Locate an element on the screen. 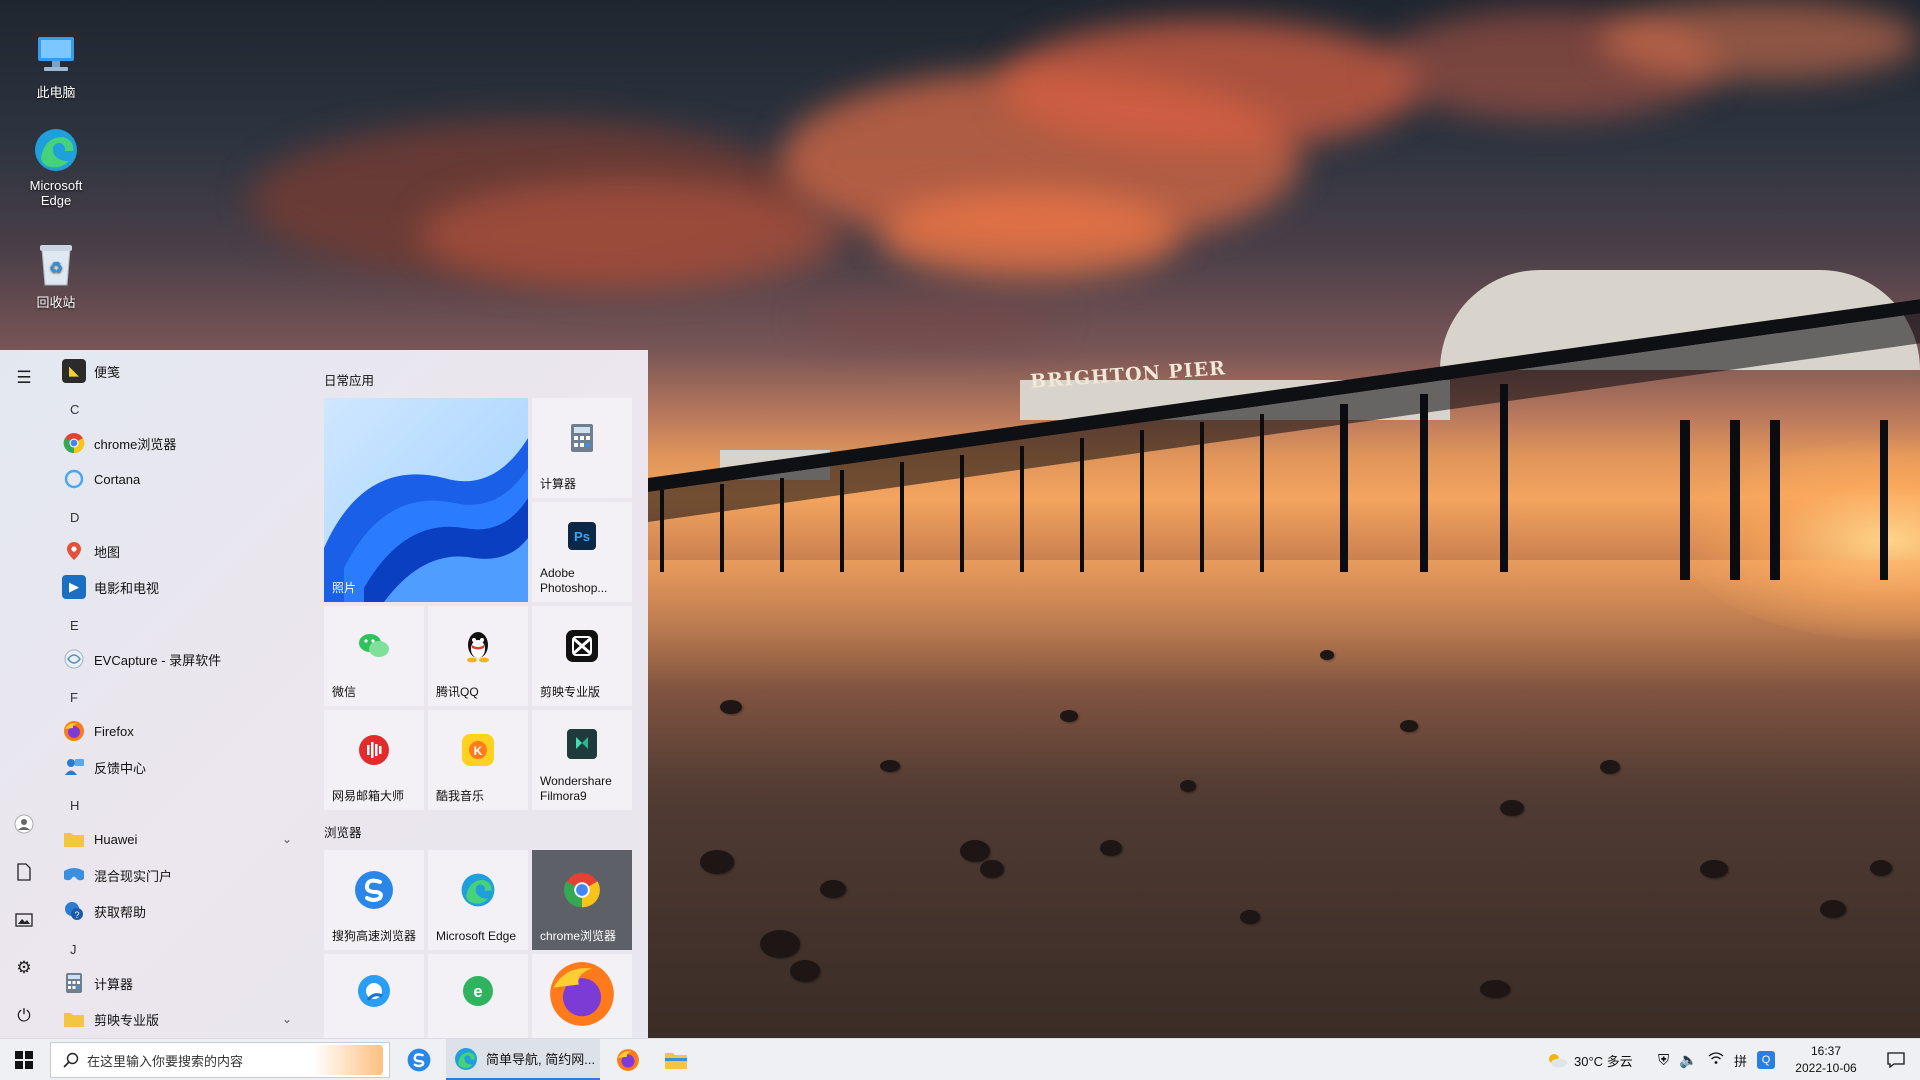 This screenshot has height=1080, width=1920. file-explorer-icon is located at coordinates (676, 1061).